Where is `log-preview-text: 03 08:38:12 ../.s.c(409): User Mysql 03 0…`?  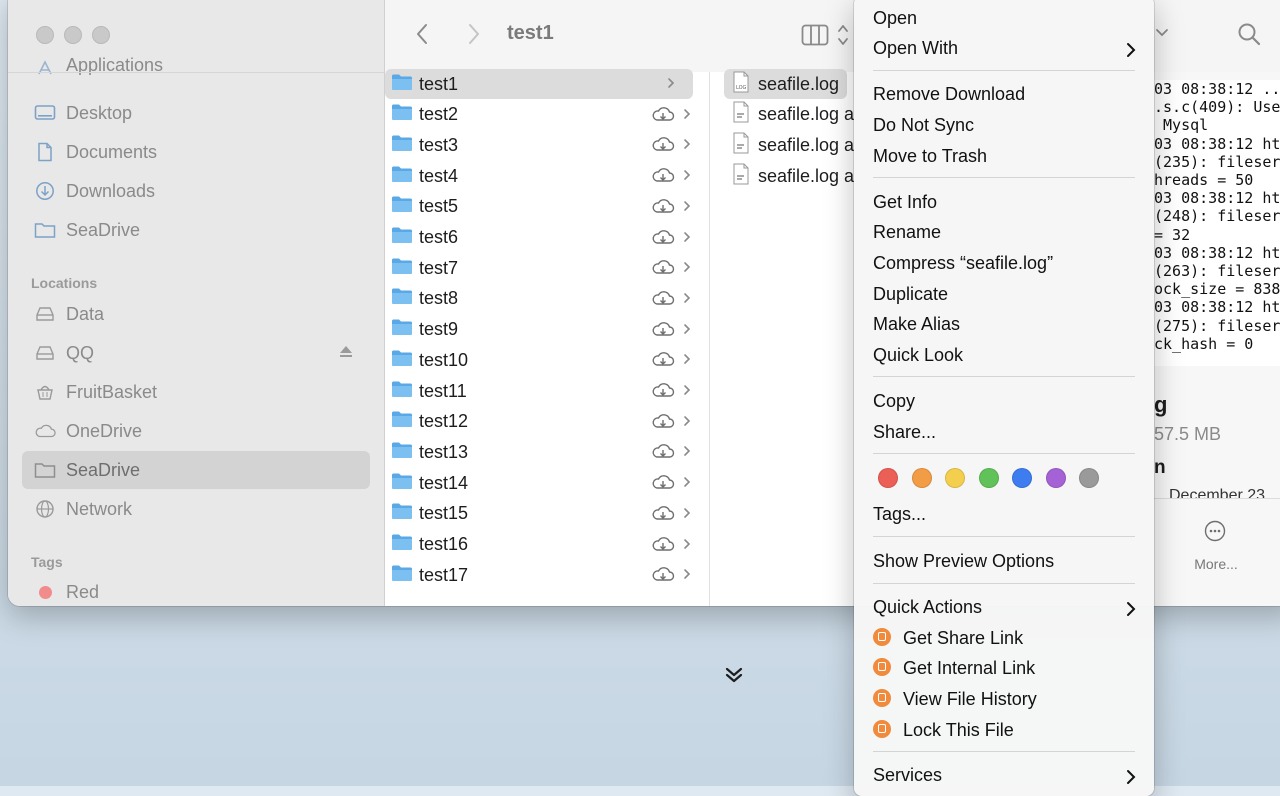
log-preview-text: 03 08:38:12 ../.s.c(409): User Mysql 03 0… is located at coordinates (1217, 223).